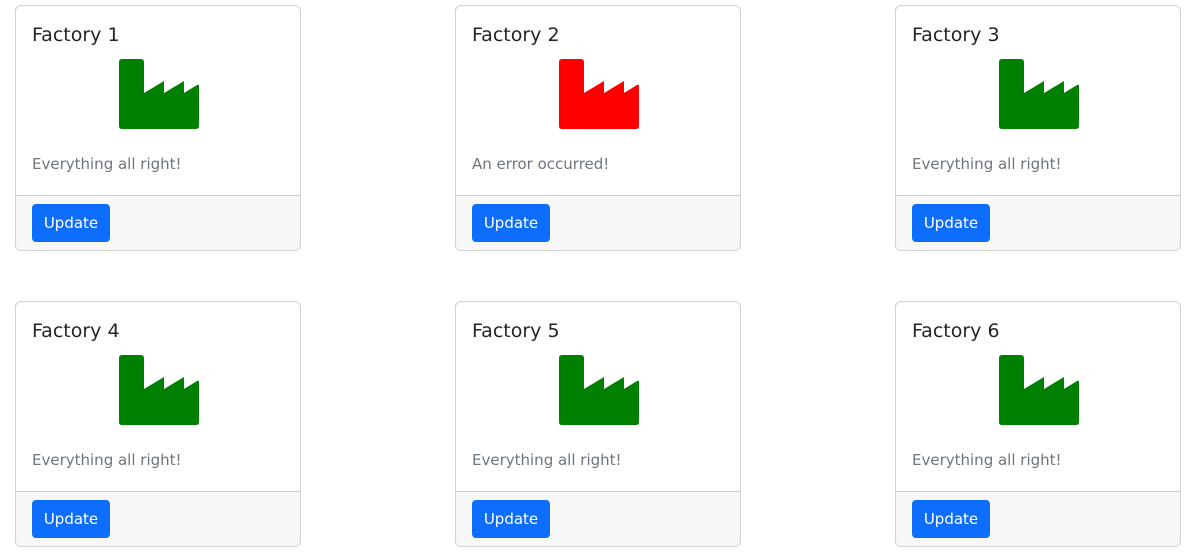  I want to click on factory-card-6: Factory 6 Everything all right! Update, so click(1038, 424).